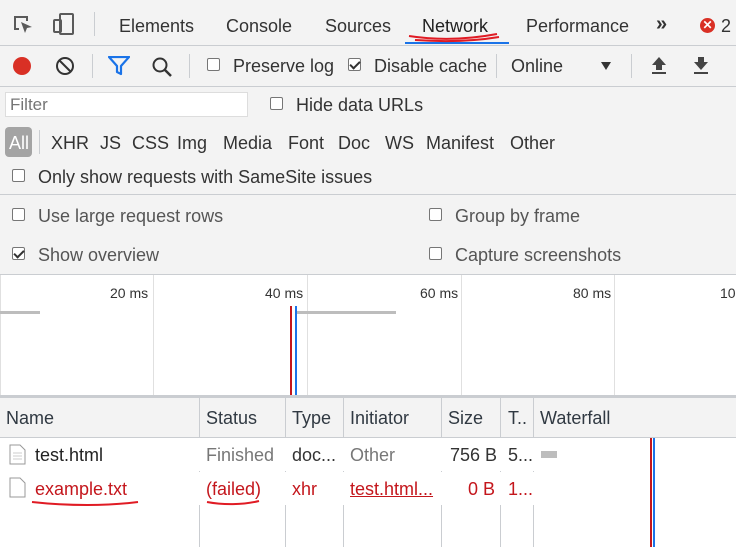  Describe the element at coordinates (162, 67) in the screenshot. I see `search-icon` at that location.